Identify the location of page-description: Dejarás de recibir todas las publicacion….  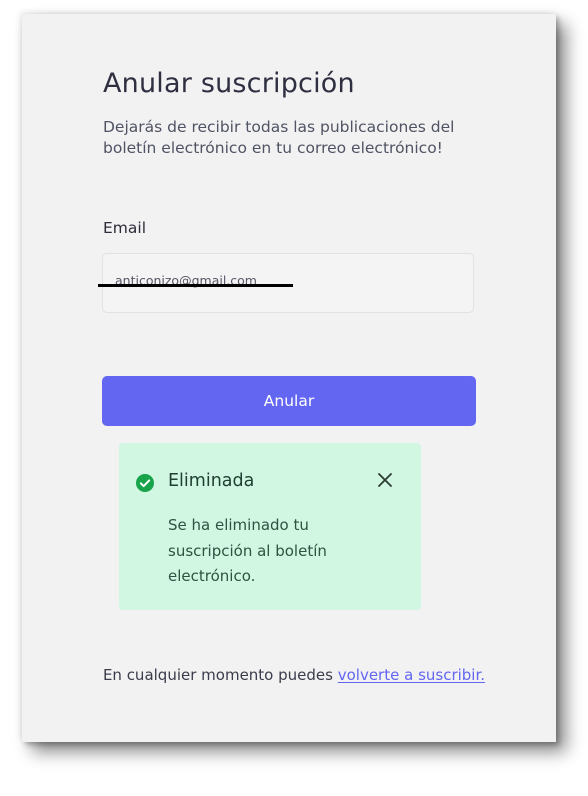
(279, 137).